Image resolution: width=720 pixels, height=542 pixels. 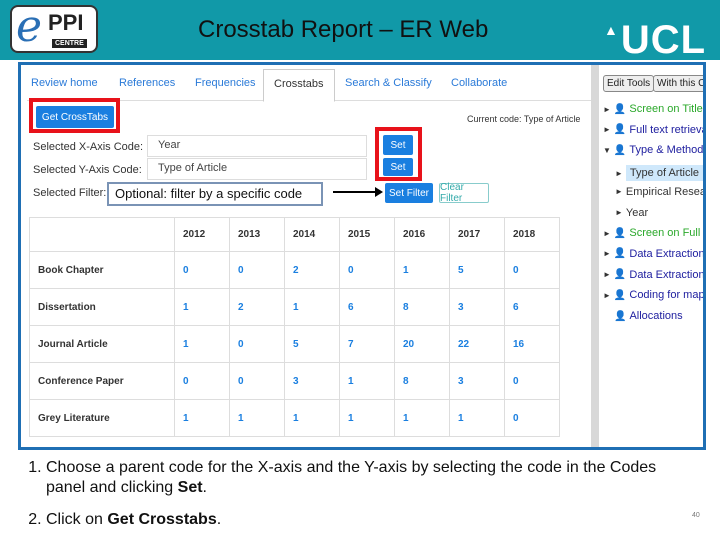 What do you see at coordinates (637, 212) in the screenshot?
I see `code-label: Year` at bounding box center [637, 212].